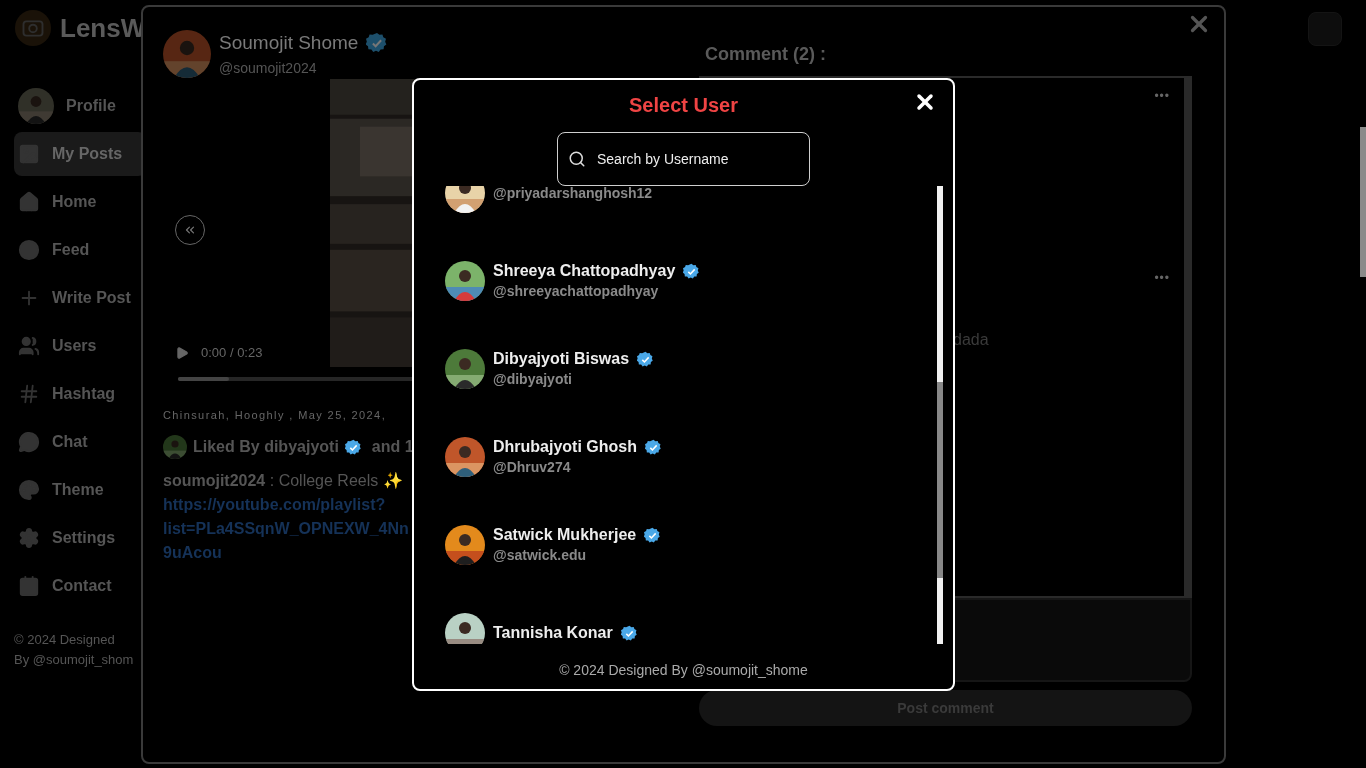 Image resolution: width=1366 pixels, height=768 pixels. Describe the element at coordinates (65, 640) in the screenshot. I see `footer-text: © 2024 Designed` at that location.